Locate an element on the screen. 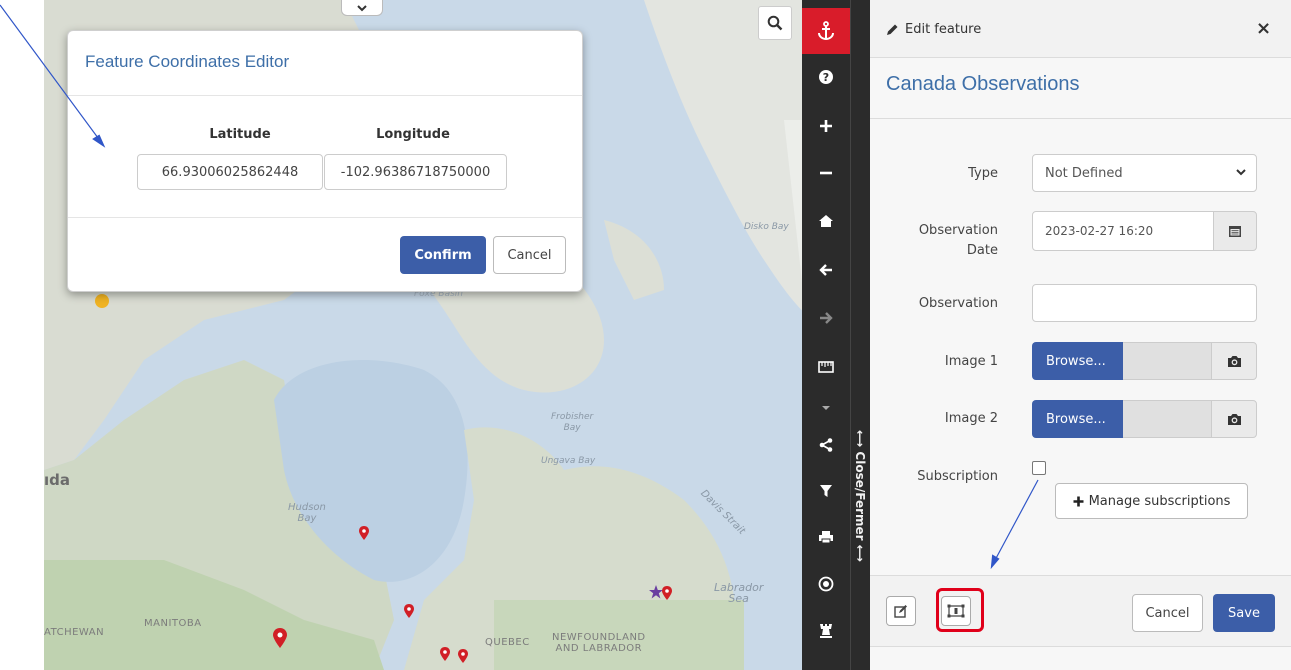 The width and height of the screenshot is (1291, 670). panel-toggle-strip is located at coordinates (860, 335).